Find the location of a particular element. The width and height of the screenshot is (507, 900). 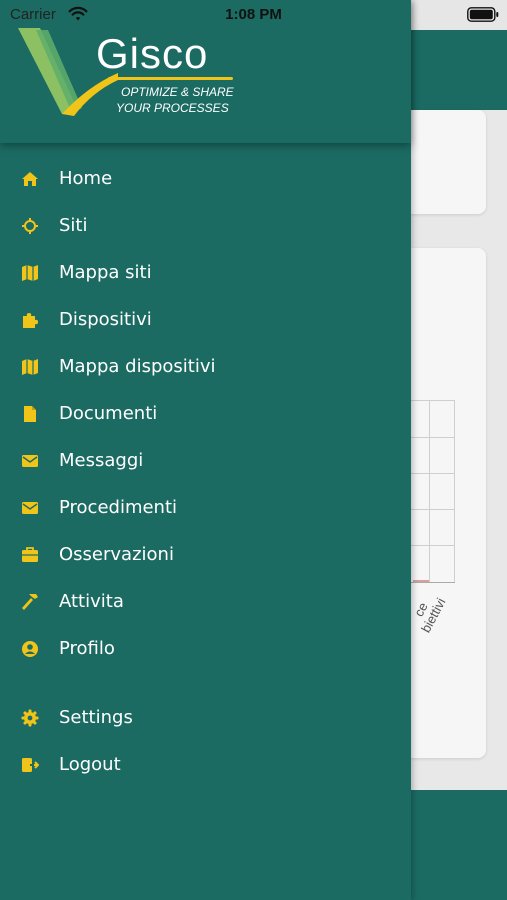

status-bar: Carrier 1:08 PM is located at coordinates (253, 15).